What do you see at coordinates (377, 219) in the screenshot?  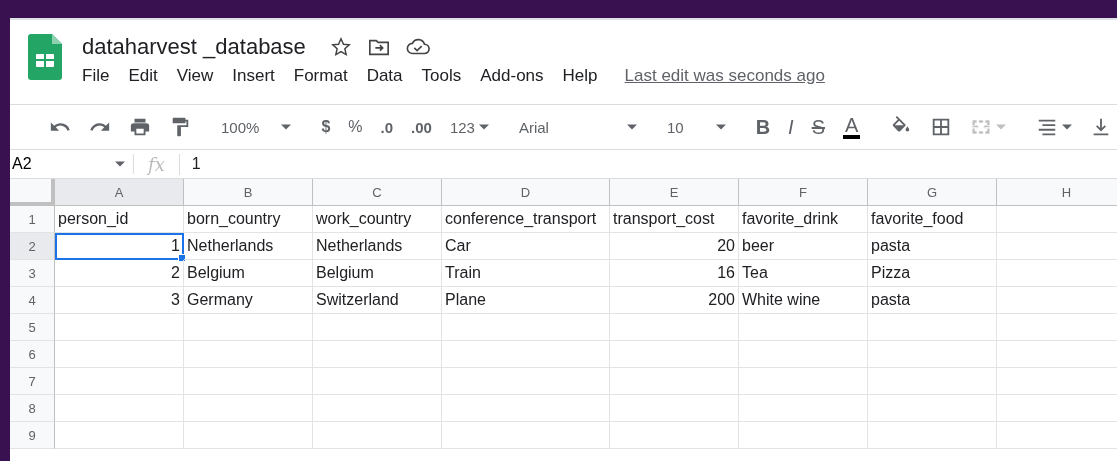 I see `table-cell: work_country` at bounding box center [377, 219].